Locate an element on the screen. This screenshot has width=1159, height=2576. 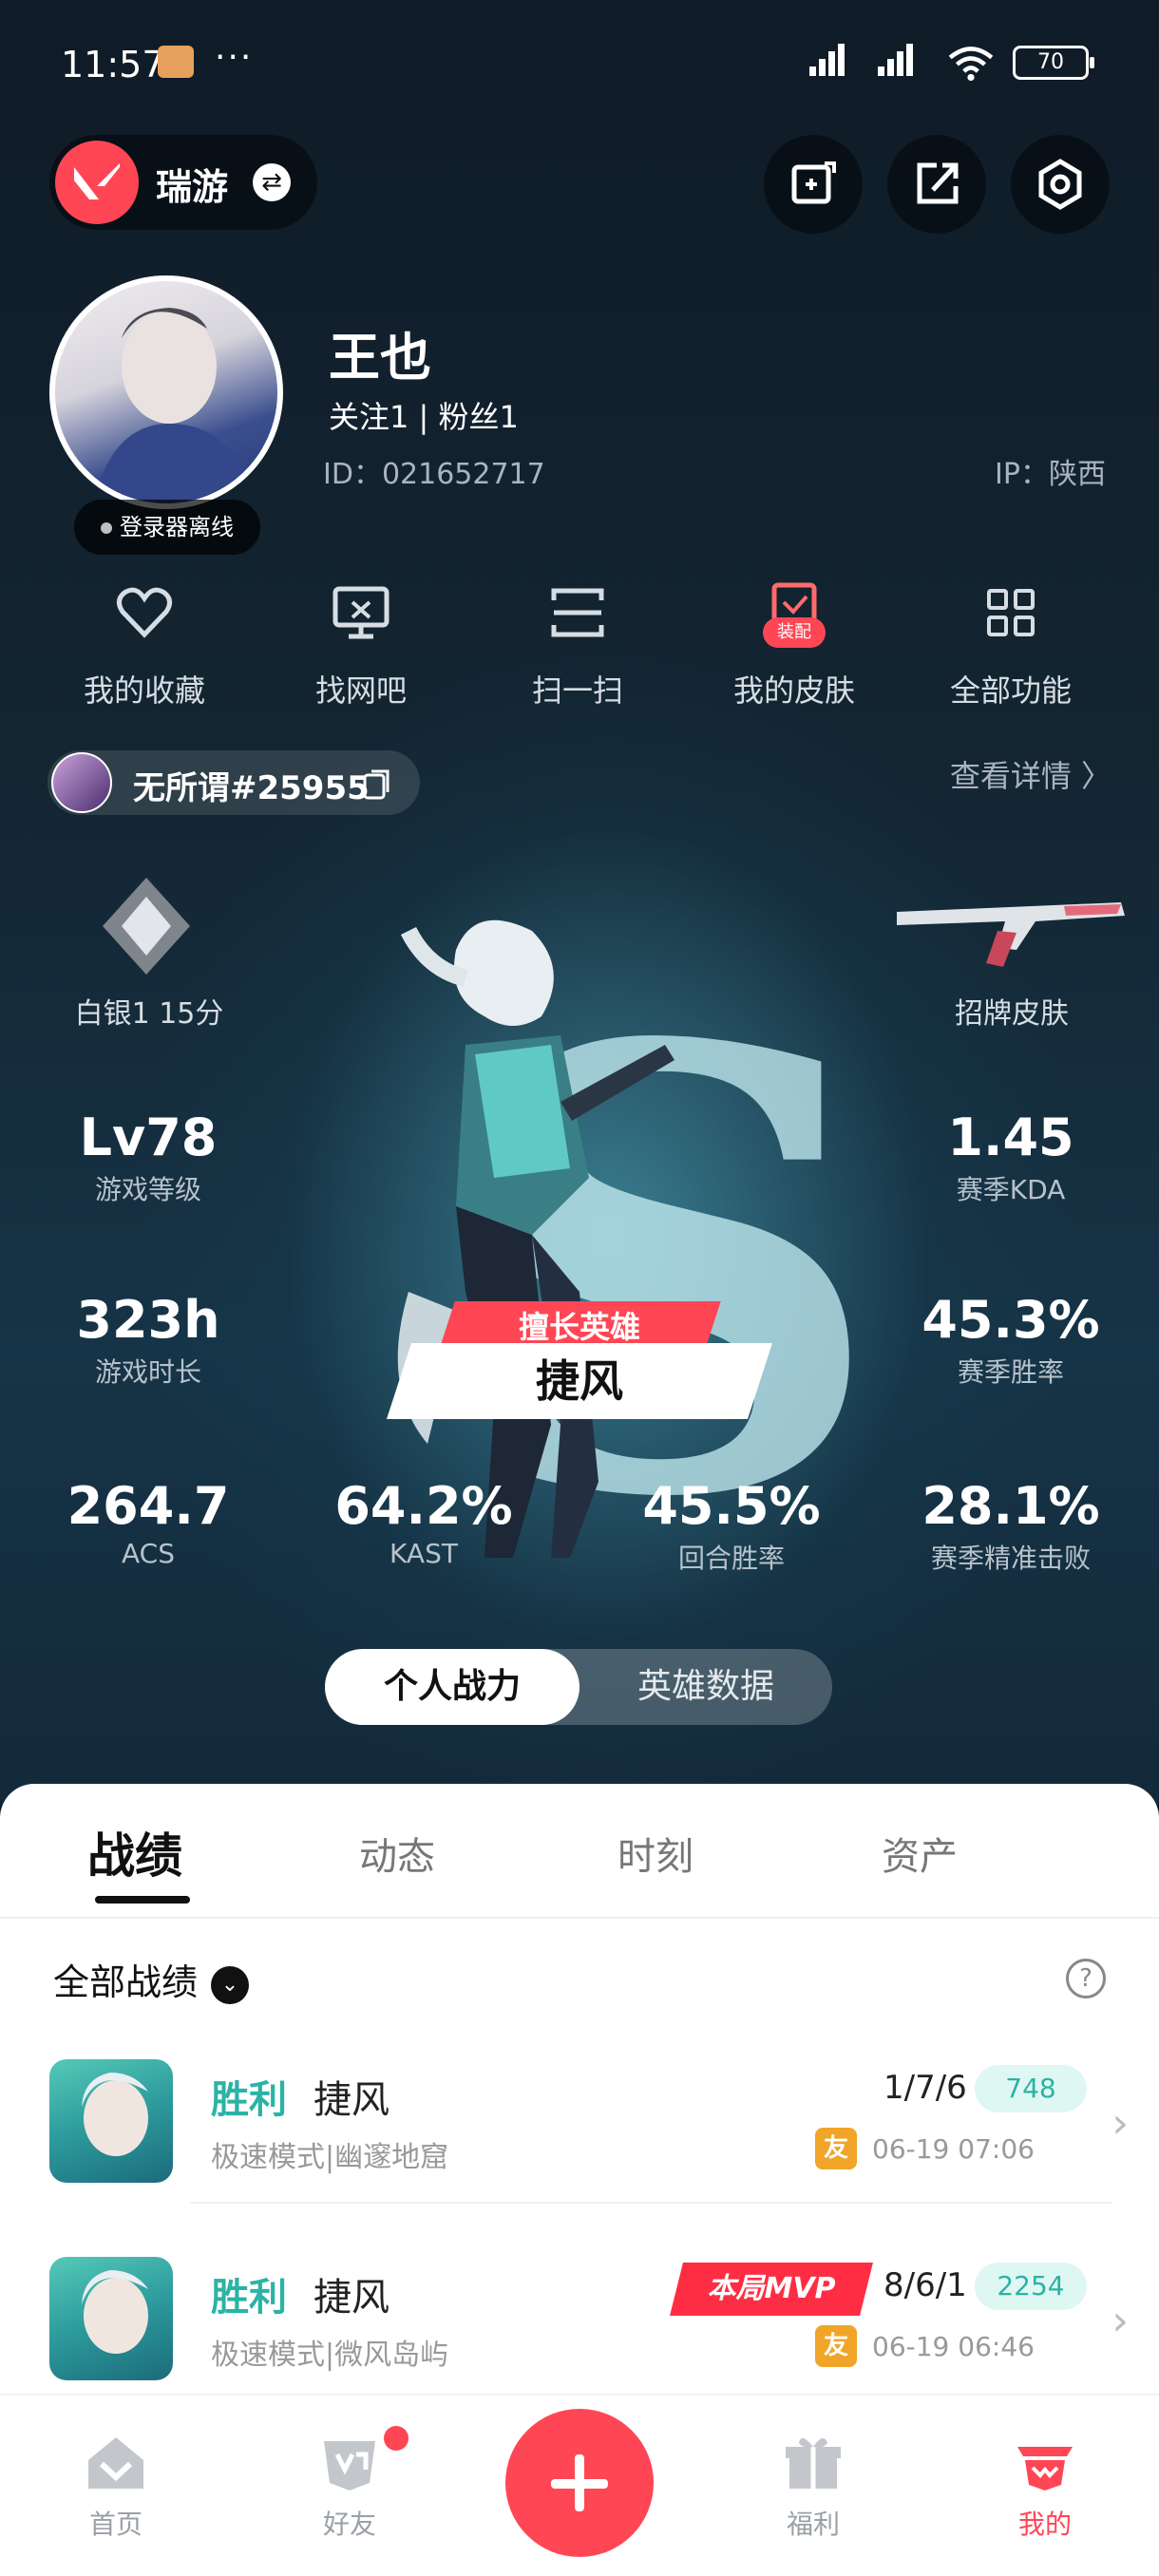
skin-icon: 装配 is located at coordinates (794, 613).